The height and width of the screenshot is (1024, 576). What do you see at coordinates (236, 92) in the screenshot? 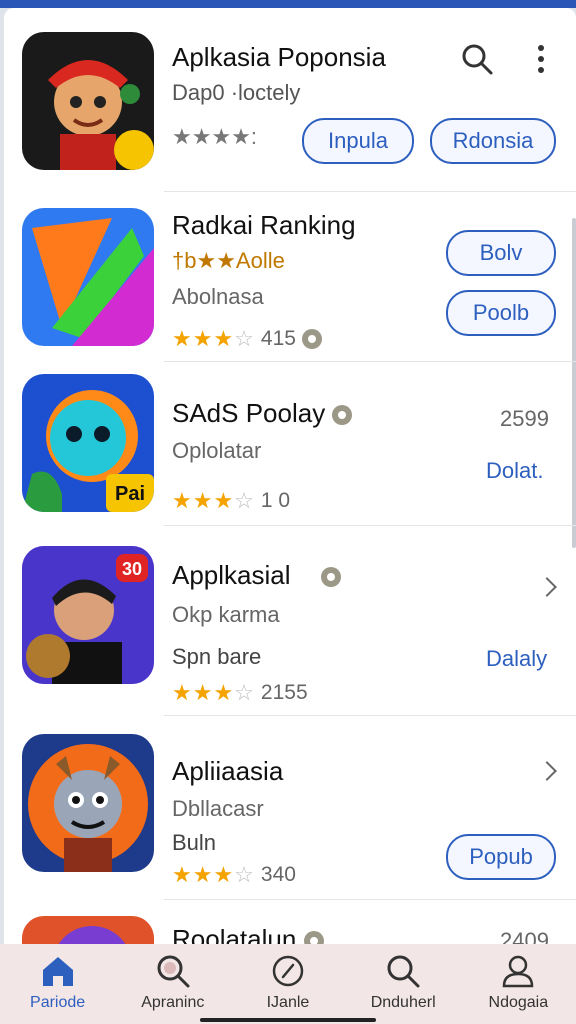
I see `app-subtitle: Dap0 ·loctely` at bounding box center [236, 92].